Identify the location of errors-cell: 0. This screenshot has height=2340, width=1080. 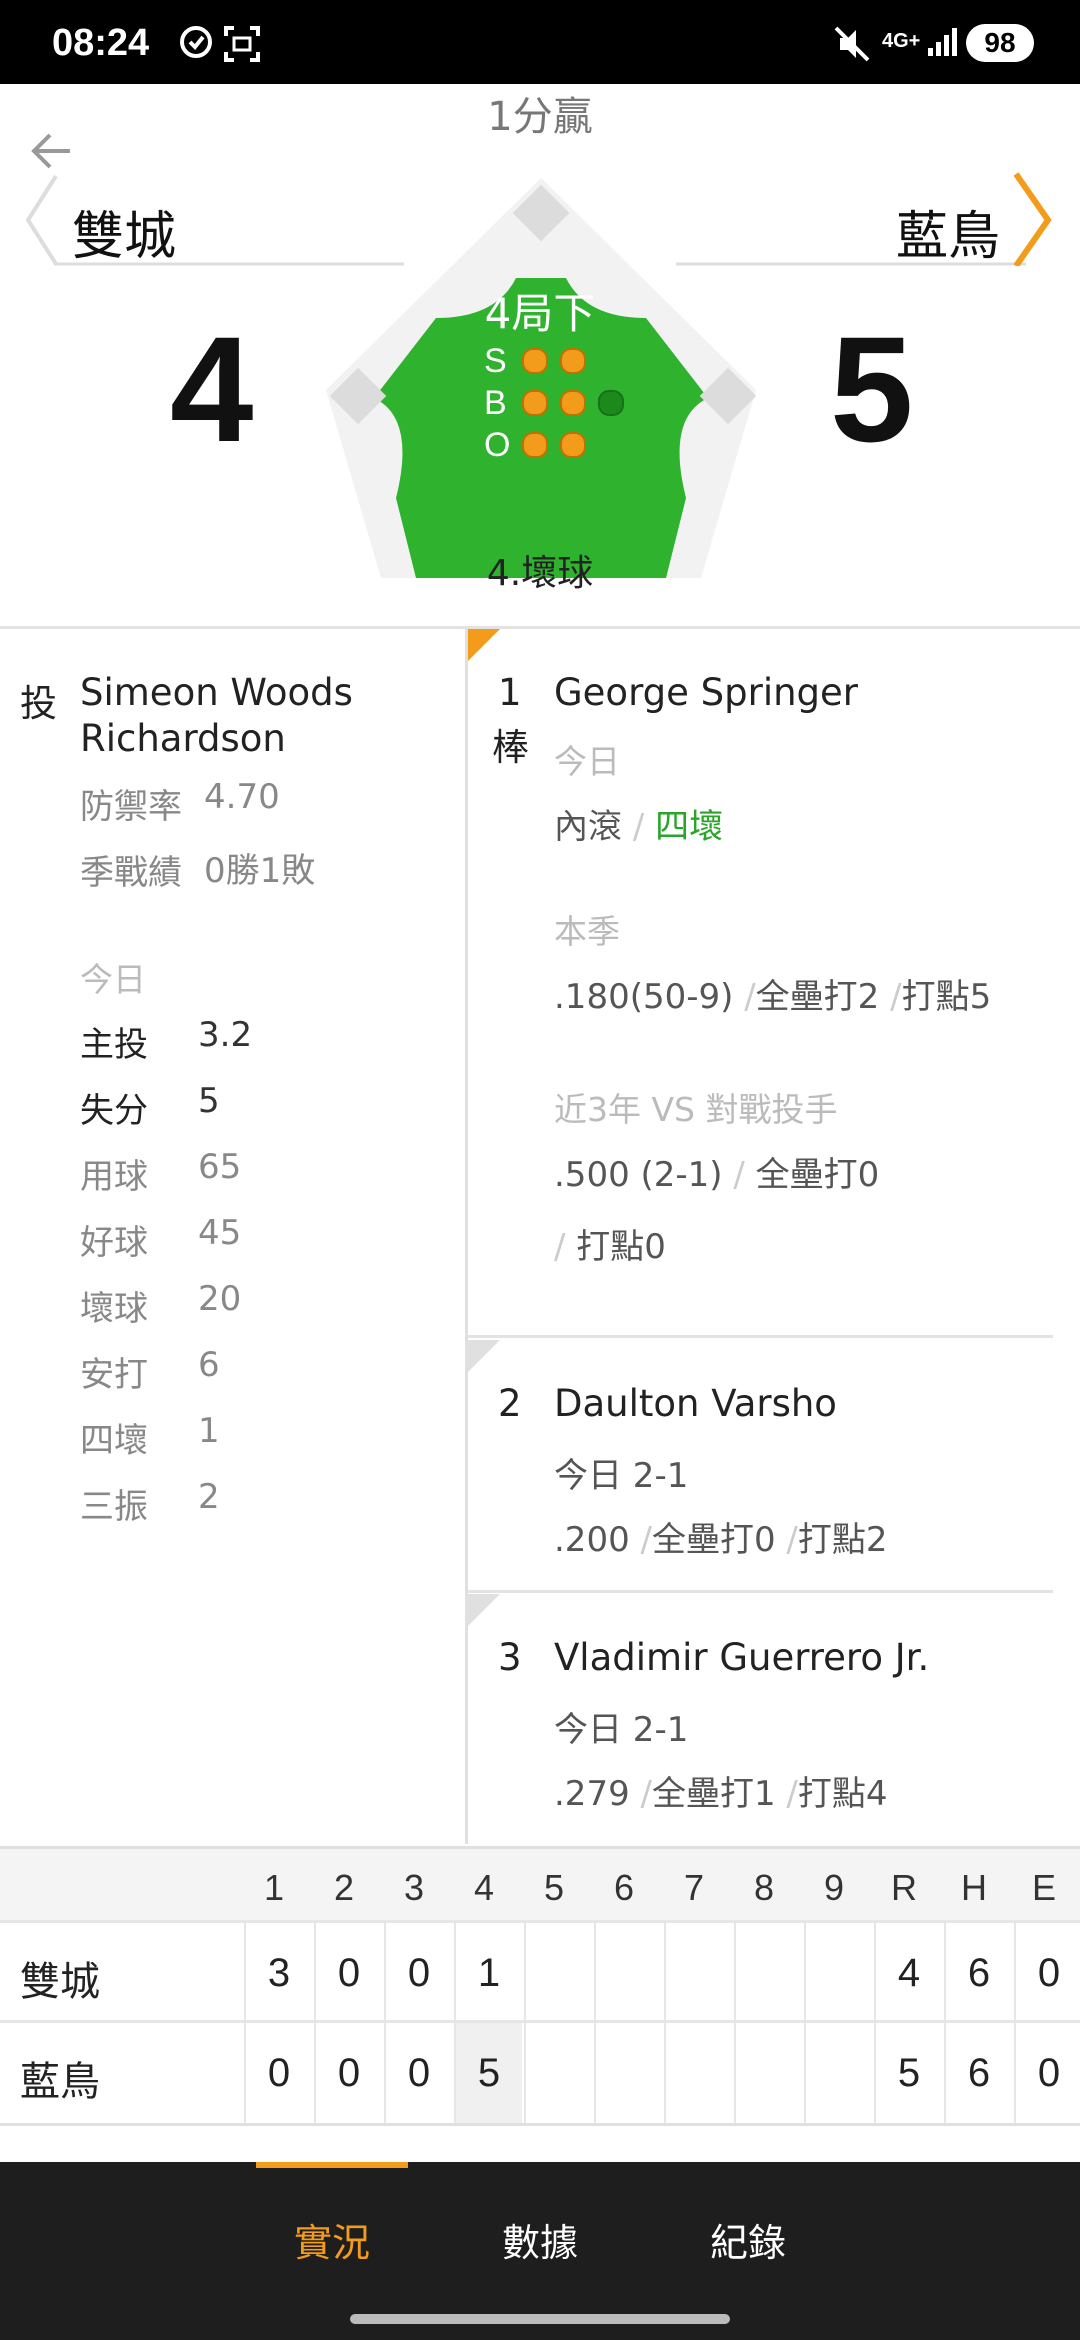
(1047, 2073).